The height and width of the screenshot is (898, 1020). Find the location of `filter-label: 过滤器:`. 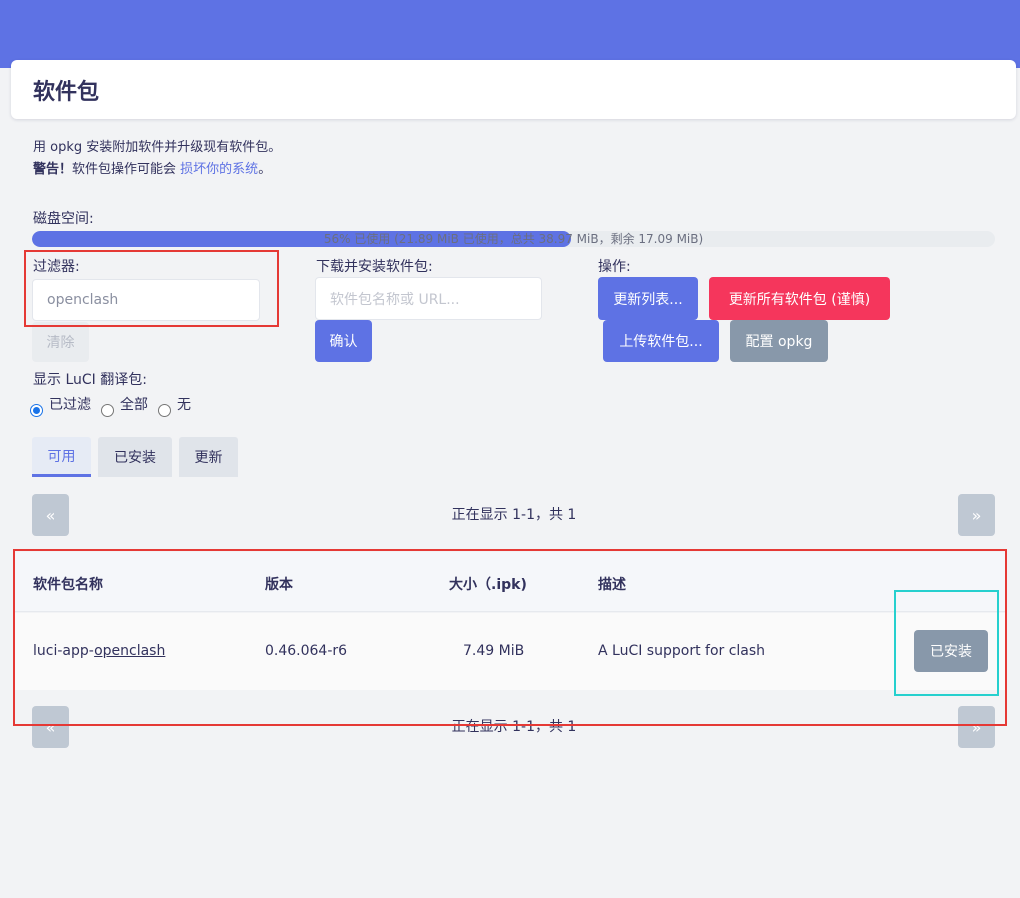

filter-label: 过滤器: is located at coordinates (56, 267).